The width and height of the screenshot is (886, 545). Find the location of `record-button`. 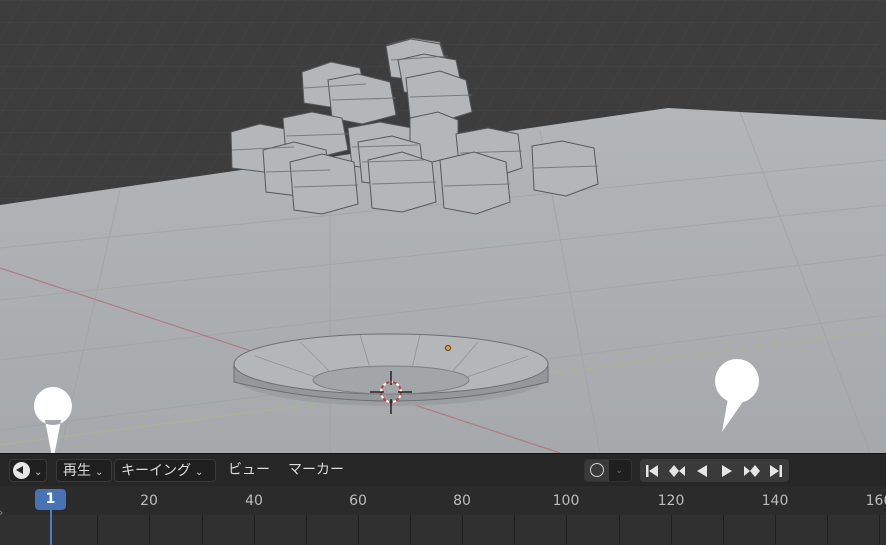

record-button is located at coordinates (597, 470).